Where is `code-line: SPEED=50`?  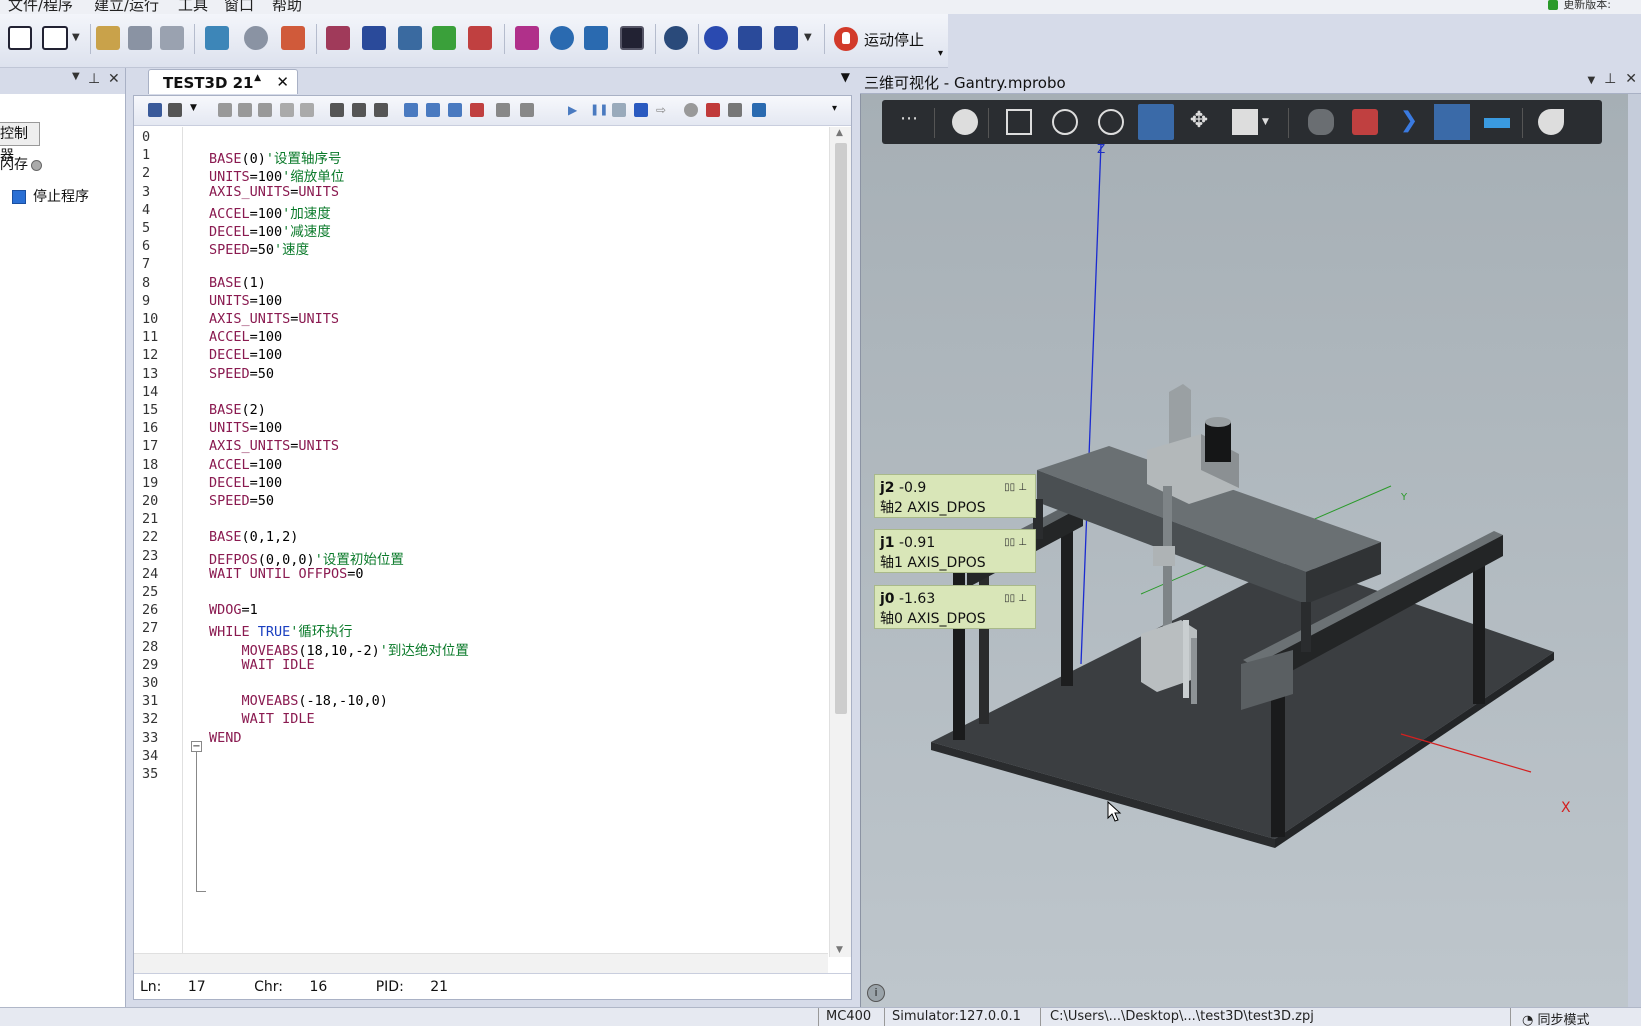
code-line: SPEED=50 is located at coordinates (241, 501).